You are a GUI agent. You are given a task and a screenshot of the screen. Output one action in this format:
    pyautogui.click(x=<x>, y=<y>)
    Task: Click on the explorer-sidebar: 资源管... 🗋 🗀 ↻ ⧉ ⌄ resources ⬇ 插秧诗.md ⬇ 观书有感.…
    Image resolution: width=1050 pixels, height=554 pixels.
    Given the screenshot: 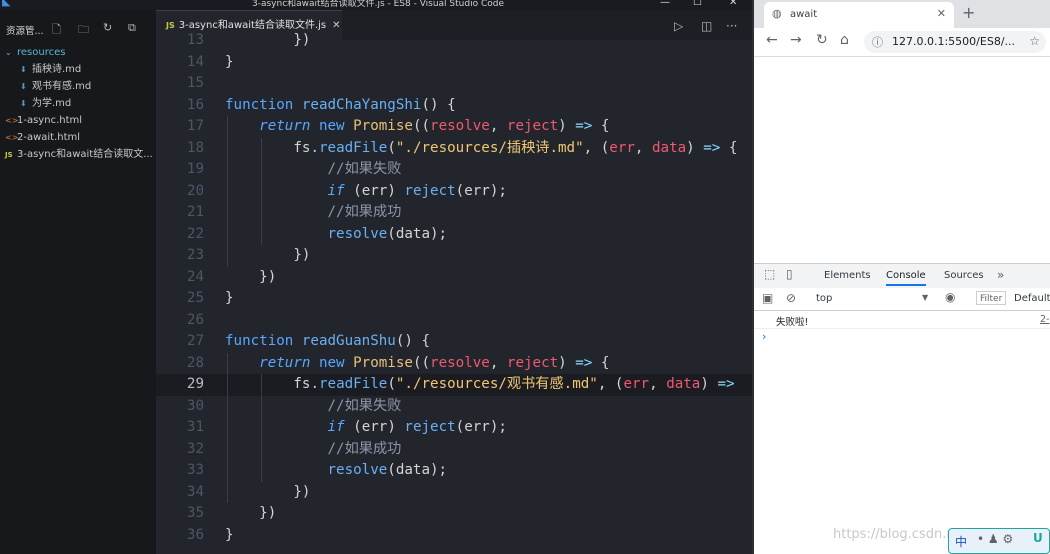 What is the action you would take?
    pyautogui.click(x=78, y=282)
    